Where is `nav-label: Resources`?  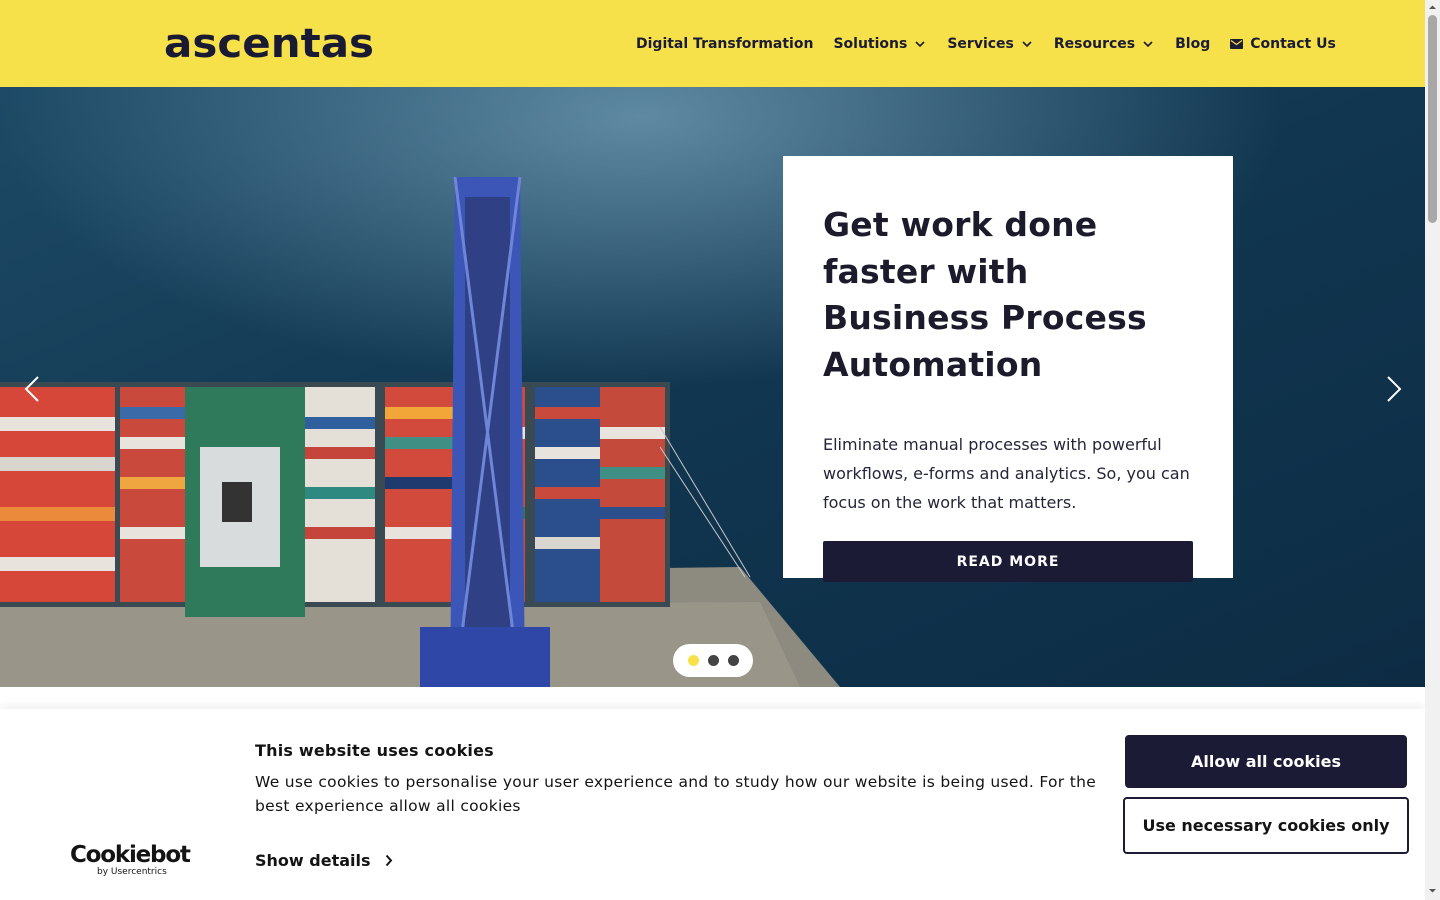
nav-label: Resources is located at coordinates (1094, 44).